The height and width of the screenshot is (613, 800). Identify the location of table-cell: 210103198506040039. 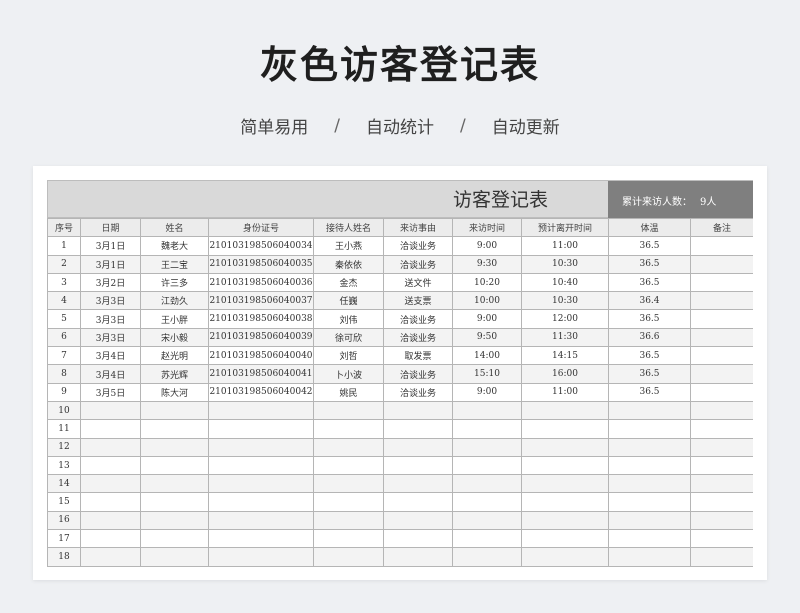
(261, 337).